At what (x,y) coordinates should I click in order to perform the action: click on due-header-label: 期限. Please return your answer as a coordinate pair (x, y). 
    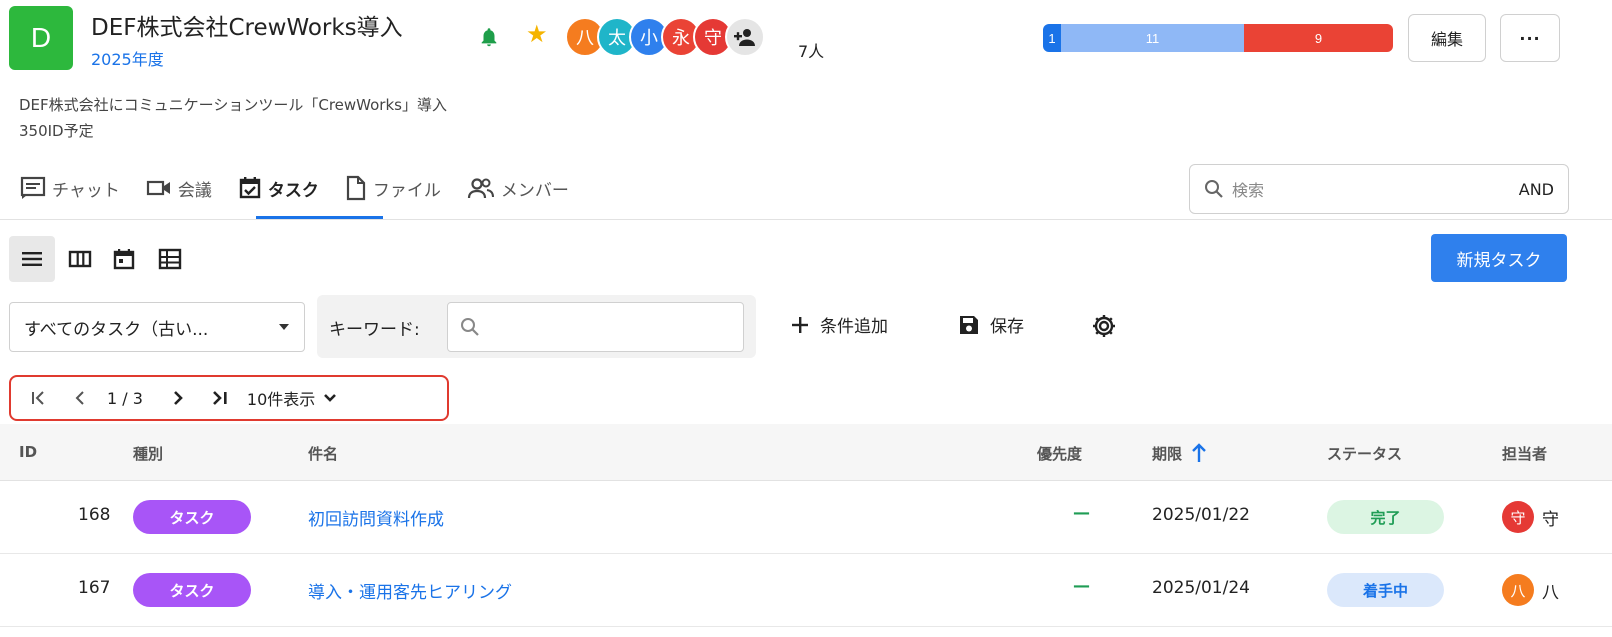
    Looking at the image, I should click on (1167, 454).